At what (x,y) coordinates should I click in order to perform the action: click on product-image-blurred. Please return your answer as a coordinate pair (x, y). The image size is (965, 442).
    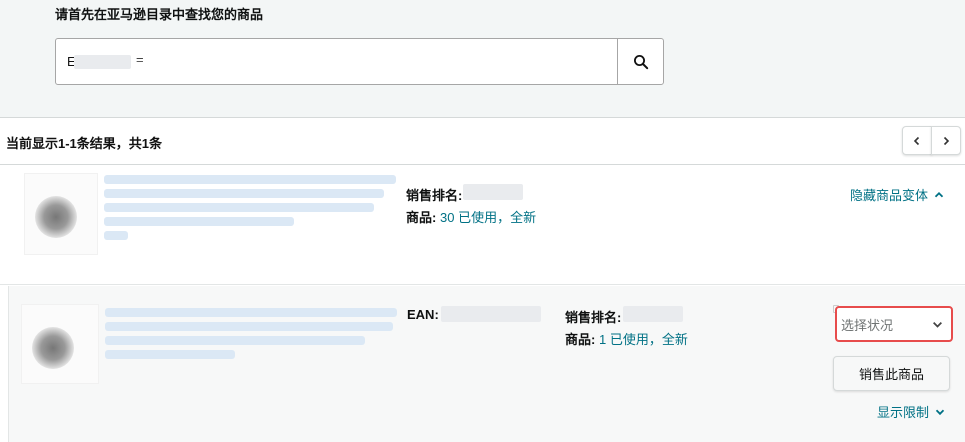
    Looking at the image, I should click on (56, 217).